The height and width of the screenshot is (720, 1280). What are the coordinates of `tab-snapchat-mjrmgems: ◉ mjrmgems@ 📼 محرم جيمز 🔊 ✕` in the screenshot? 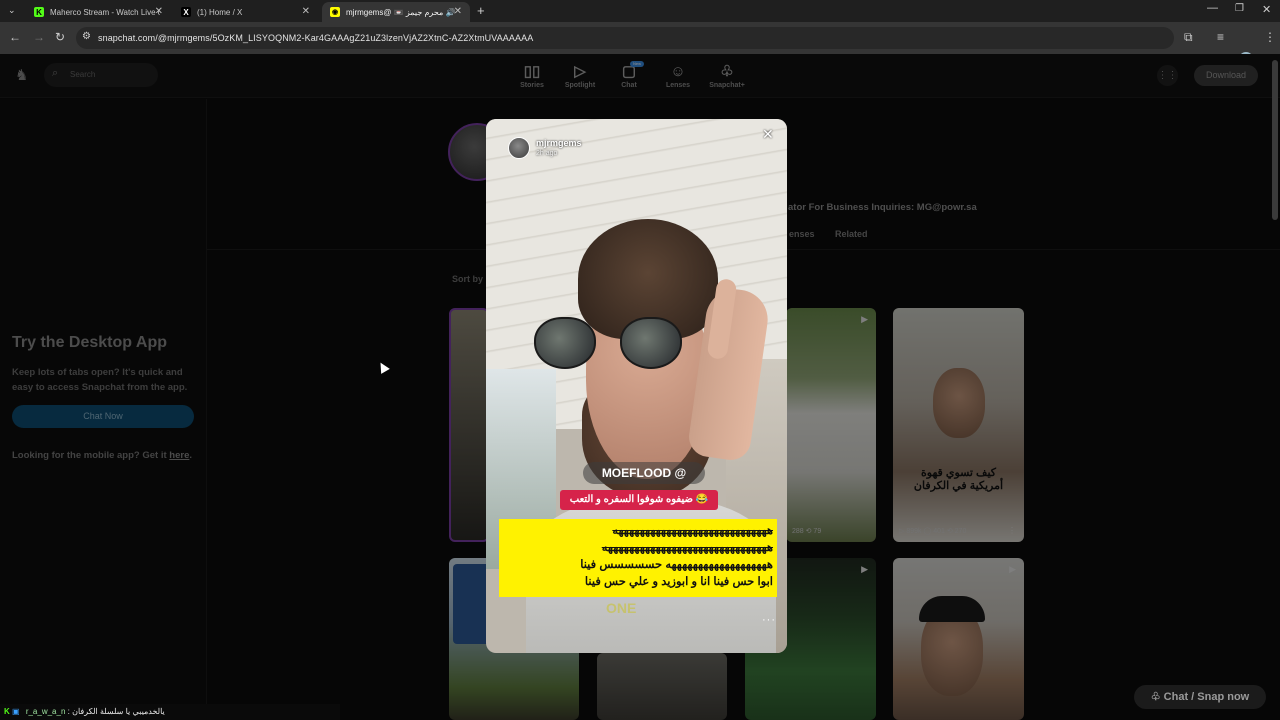 It's located at (396, 12).